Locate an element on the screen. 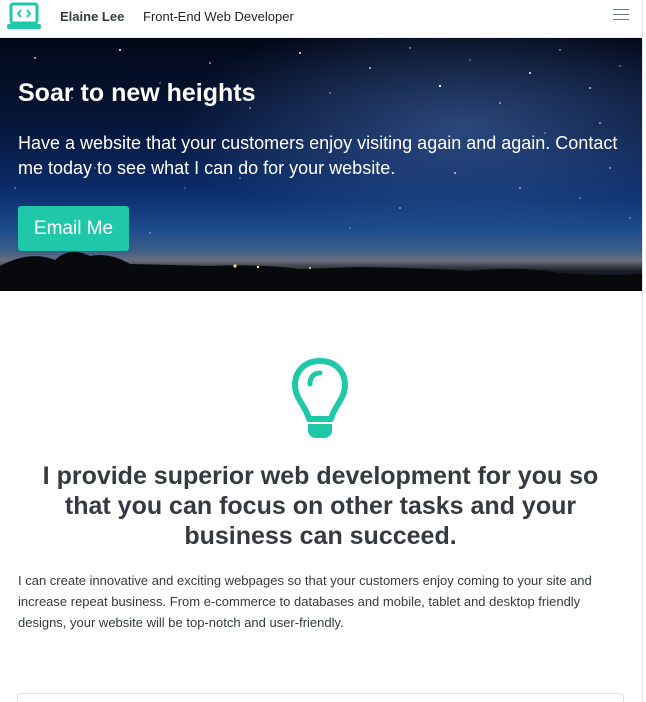  card-top-edge is located at coordinates (320, 697).